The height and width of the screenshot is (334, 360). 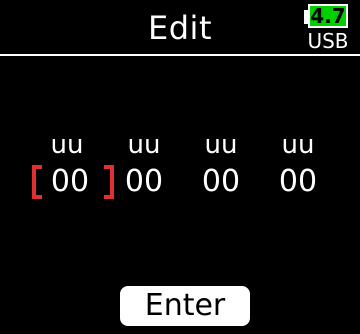 What do you see at coordinates (298, 182) in the screenshot?
I see `value-field-4: 00` at bounding box center [298, 182].